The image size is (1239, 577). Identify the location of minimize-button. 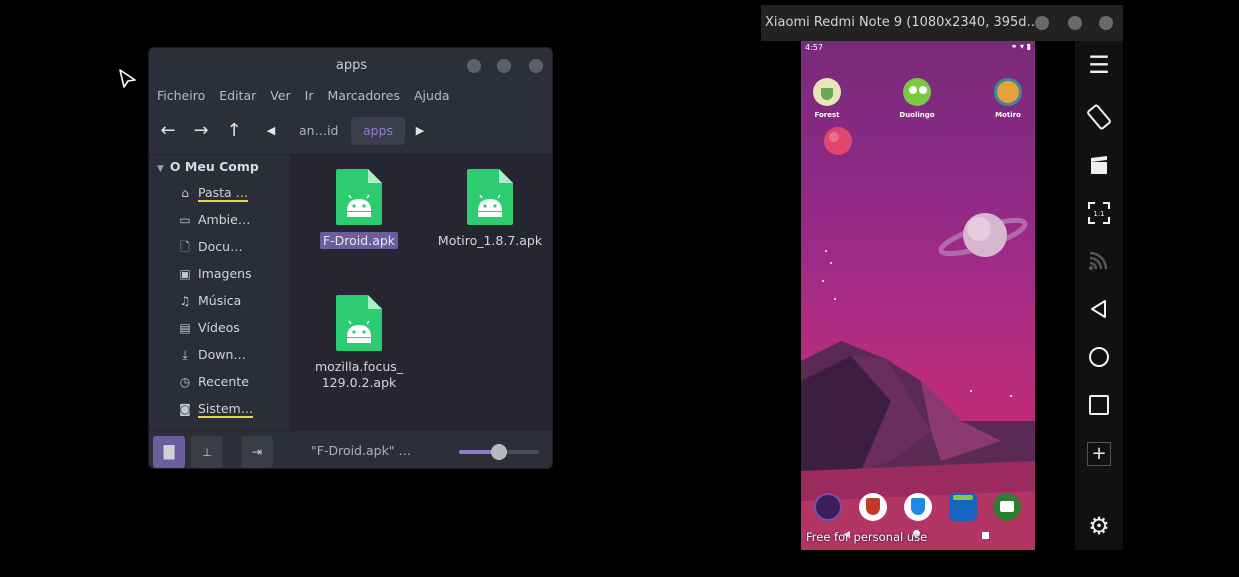
(474, 66).